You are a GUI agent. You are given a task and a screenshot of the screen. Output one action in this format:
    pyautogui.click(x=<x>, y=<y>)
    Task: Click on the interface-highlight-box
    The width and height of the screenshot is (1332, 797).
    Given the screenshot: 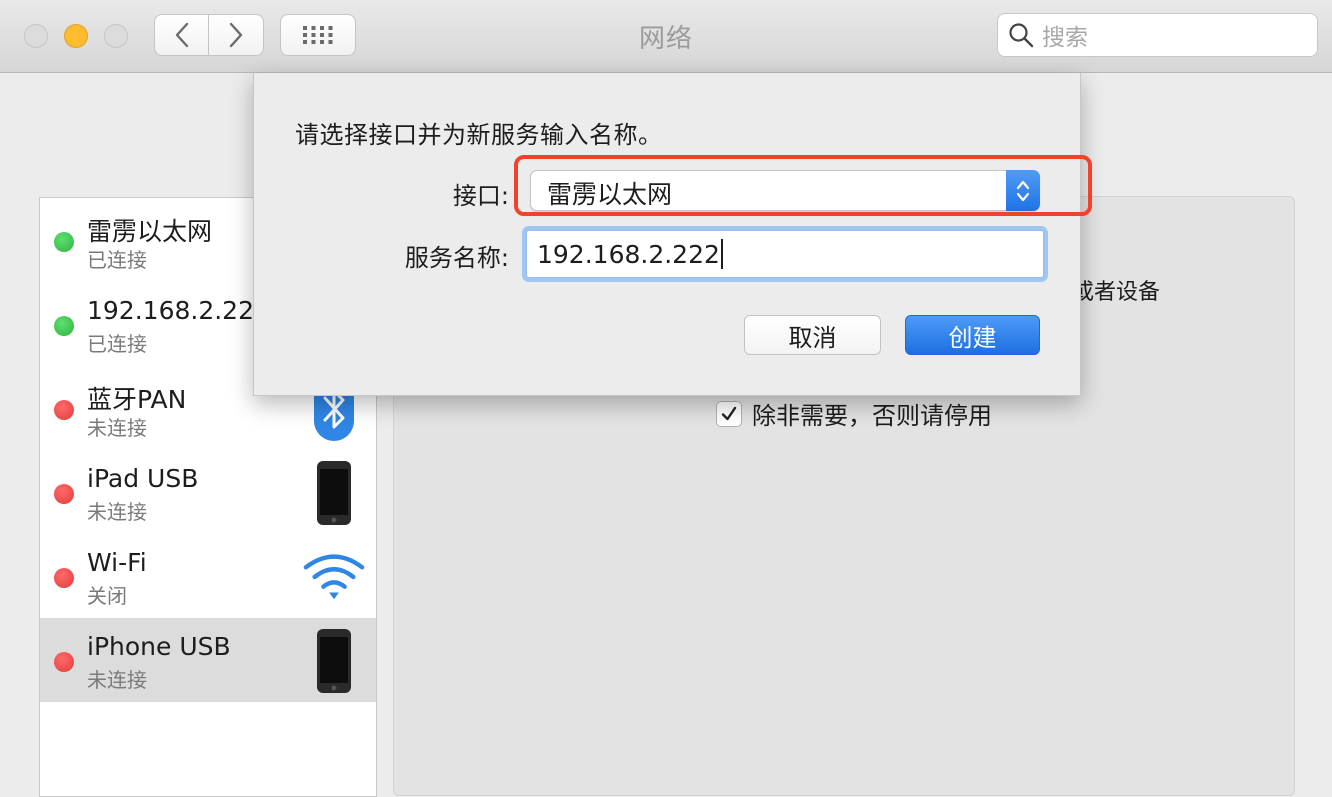 What is the action you would take?
    pyautogui.click(x=803, y=185)
    